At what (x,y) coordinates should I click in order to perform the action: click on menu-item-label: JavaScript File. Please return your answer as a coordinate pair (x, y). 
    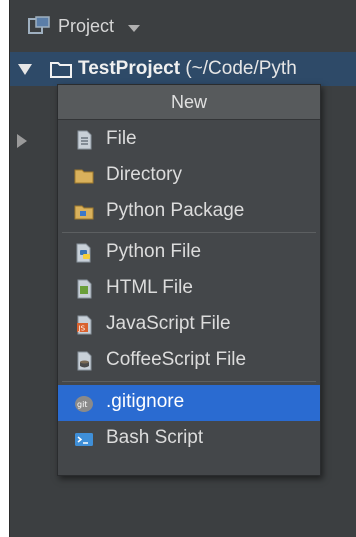
    Looking at the image, I should click on (168, 323).